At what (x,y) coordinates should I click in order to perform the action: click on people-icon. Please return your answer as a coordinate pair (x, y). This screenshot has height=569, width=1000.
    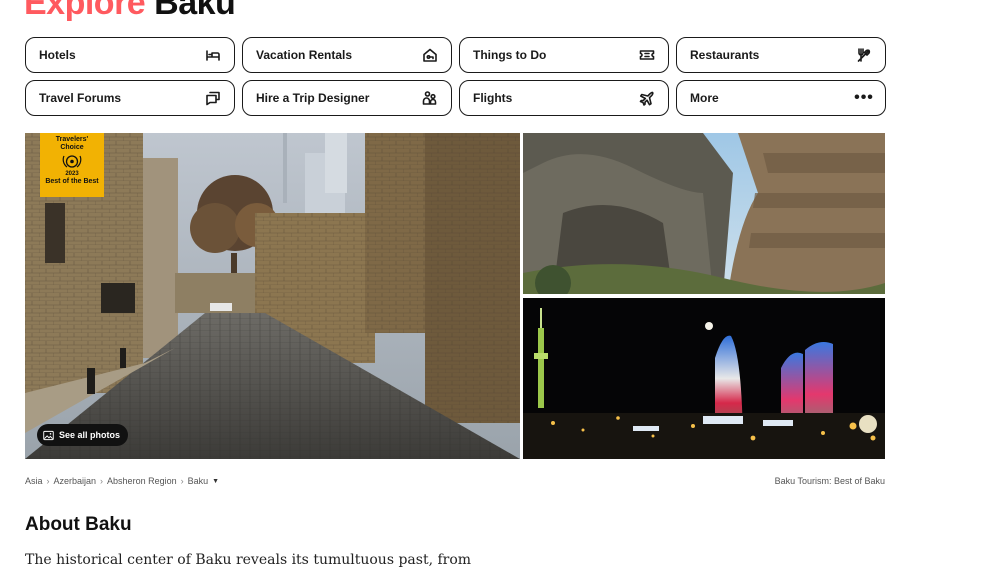
    Looking at the image, I should click on (430, 98).